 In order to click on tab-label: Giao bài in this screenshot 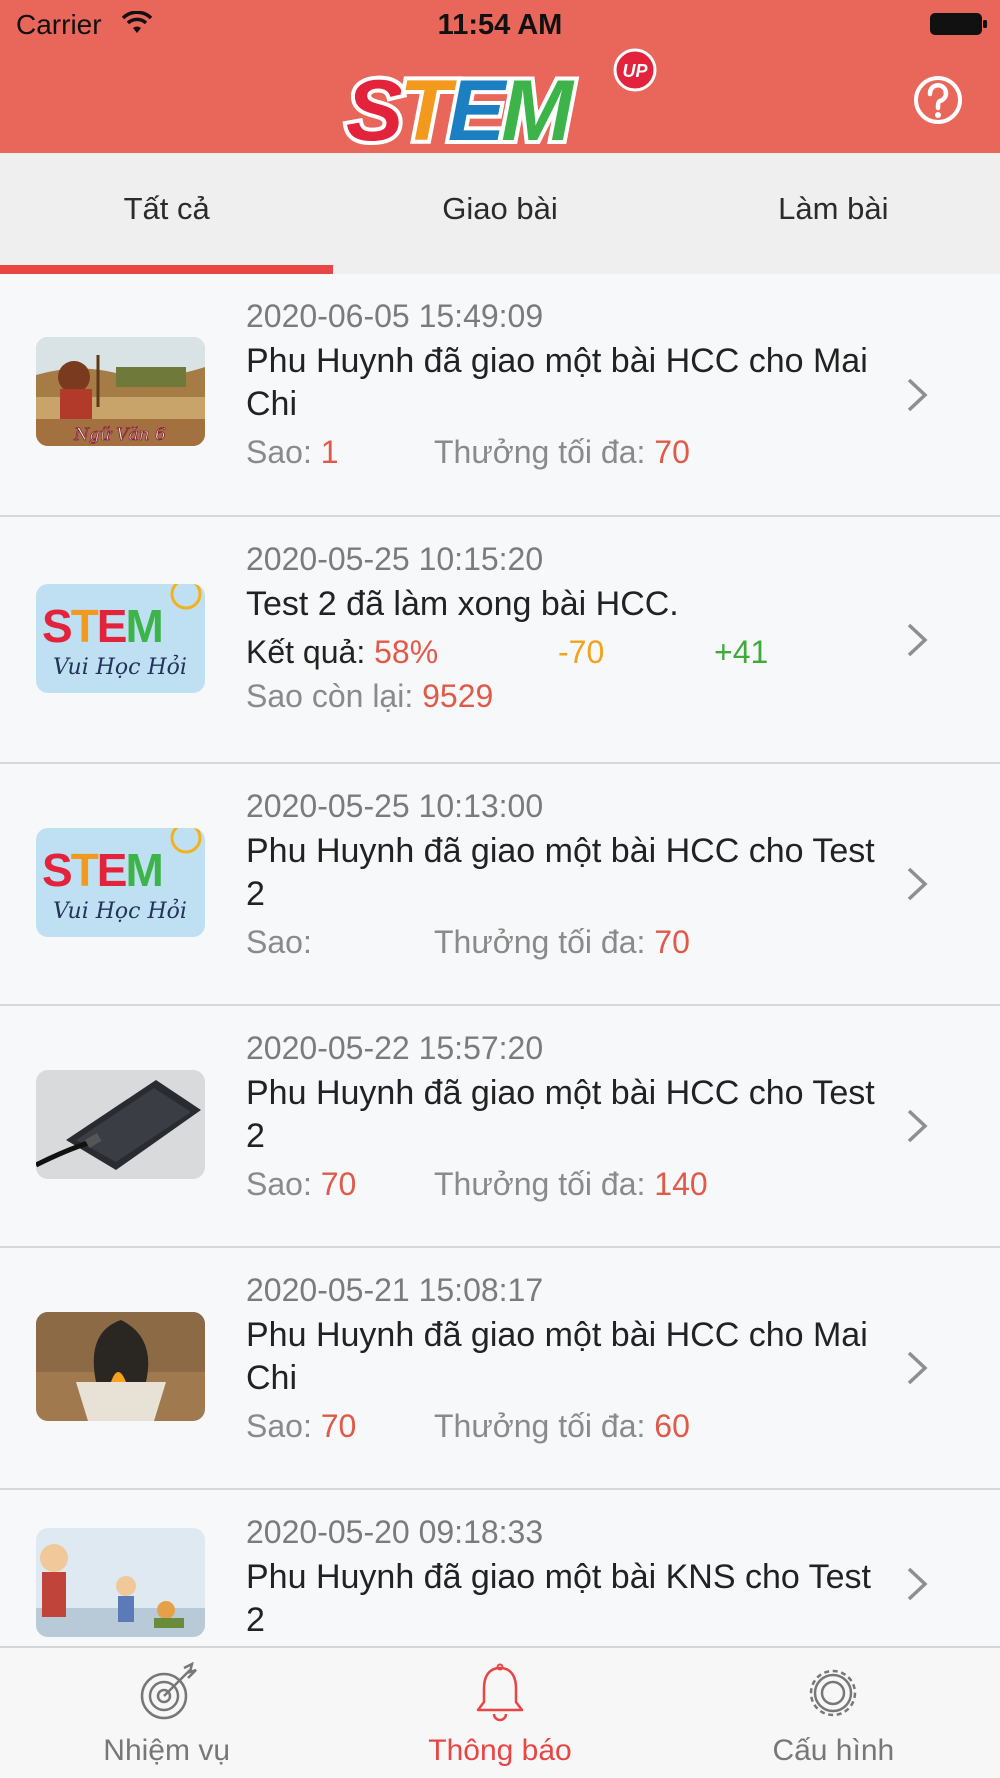, I will do `click(500, 208)`.